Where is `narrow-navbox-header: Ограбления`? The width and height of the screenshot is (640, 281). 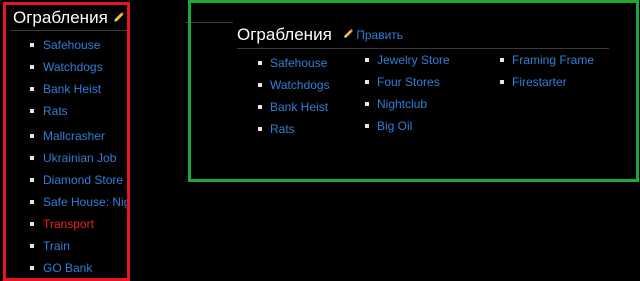 narrow-navbox-header: Ограбления is located at coordinates (69, 18).